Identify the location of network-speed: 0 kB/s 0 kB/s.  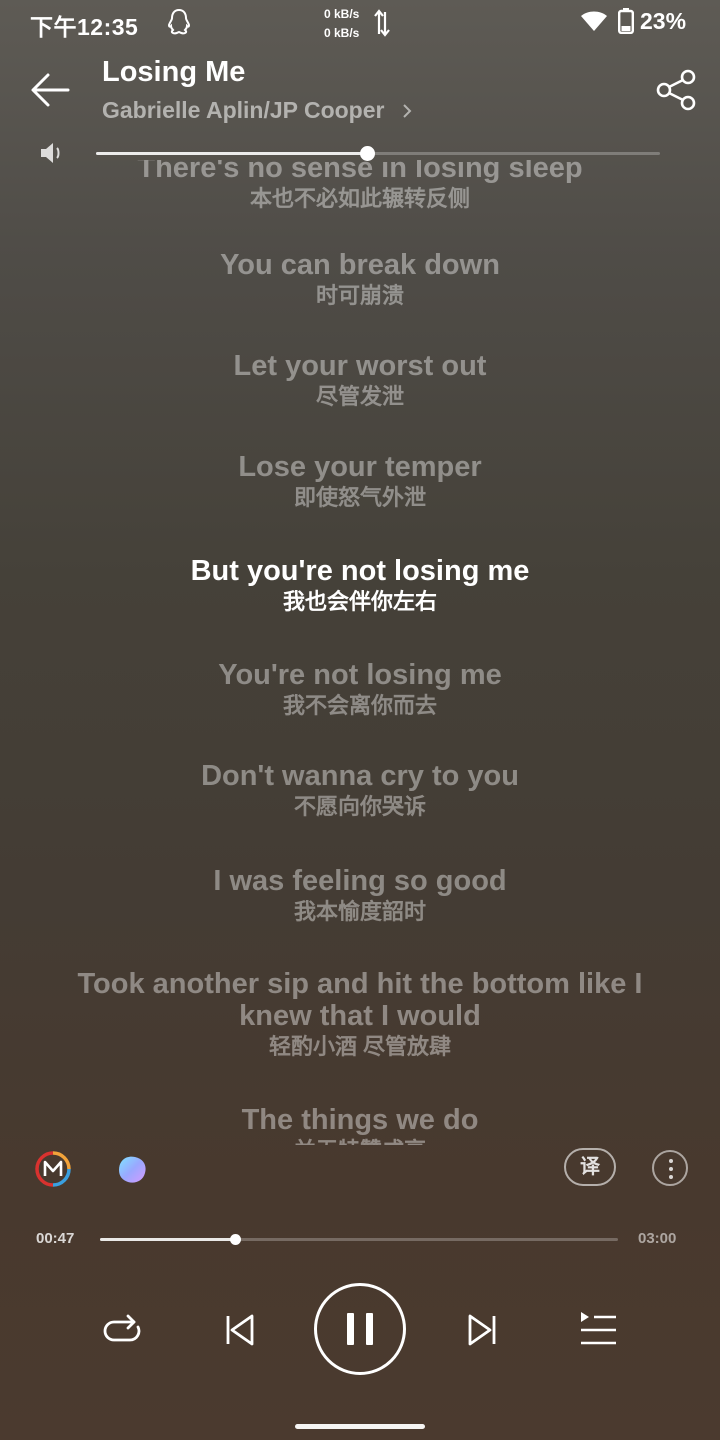
(356, 22).